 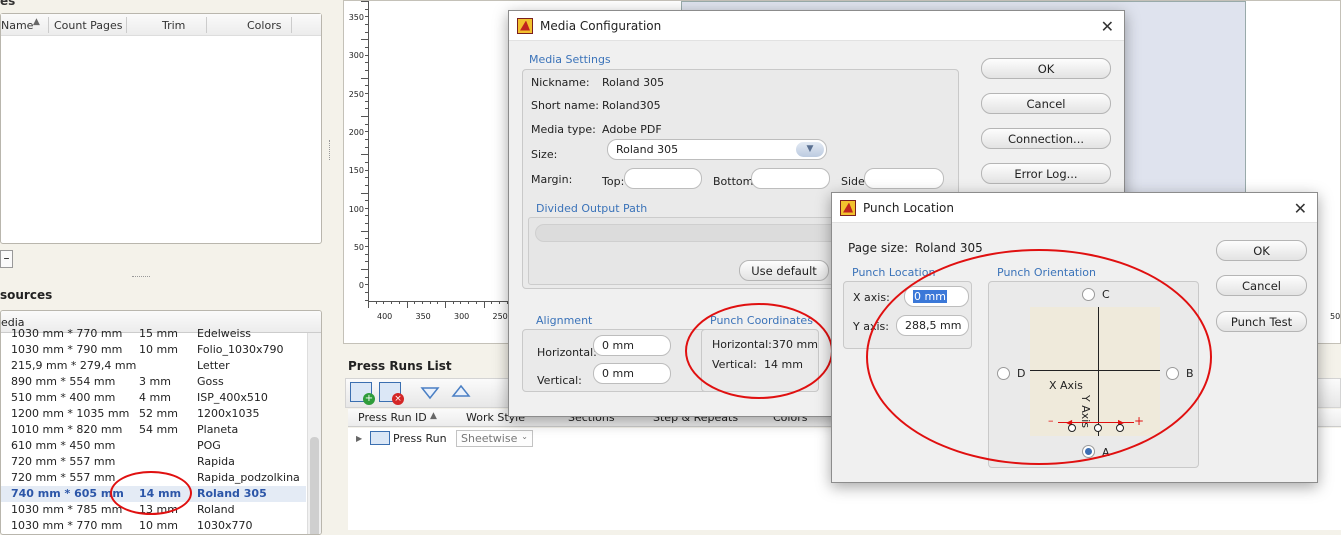 I want to click on ruler-tick: 50, so click(x=1335, y=316).